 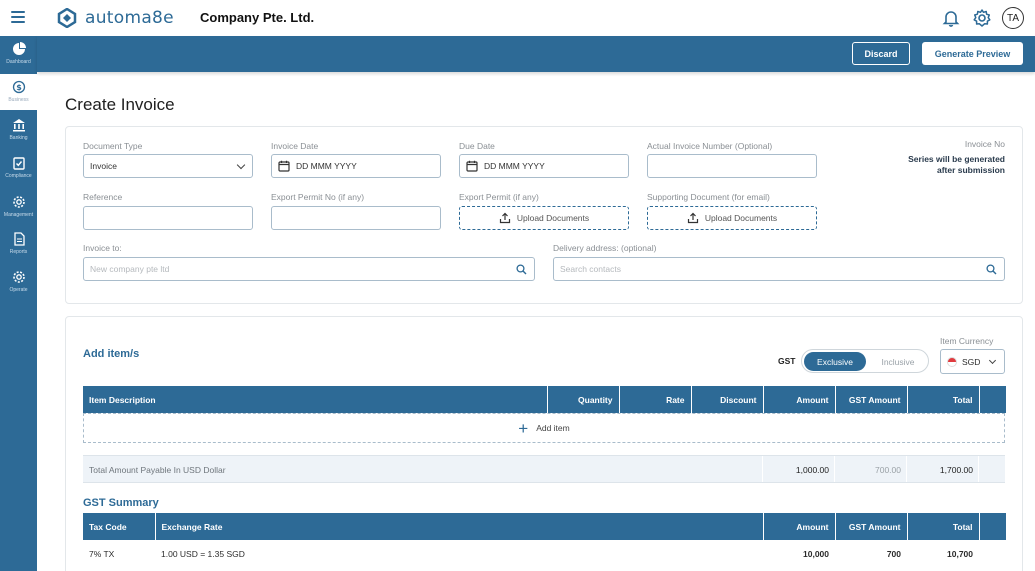 I want to click on sidebar-item-label: Operate, so click(x=18, y=290).